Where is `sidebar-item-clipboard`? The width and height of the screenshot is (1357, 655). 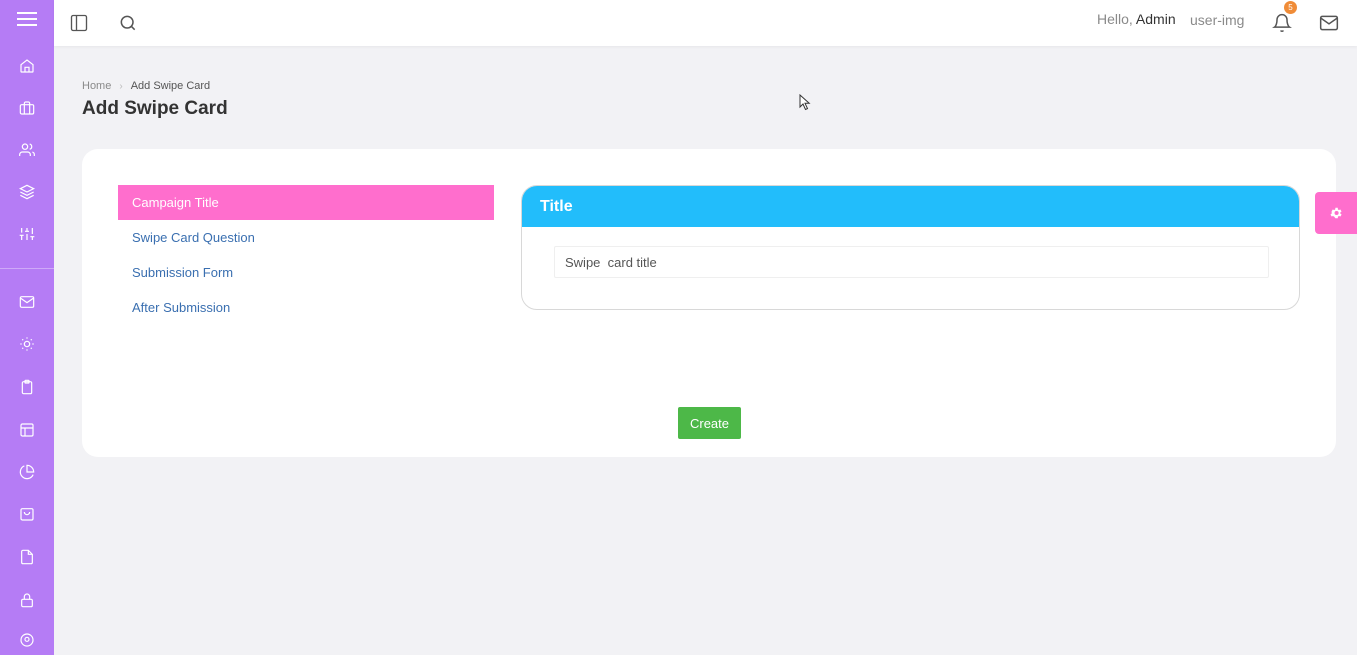 sidebar-item-clipboard is located at coordinates (27, 387).